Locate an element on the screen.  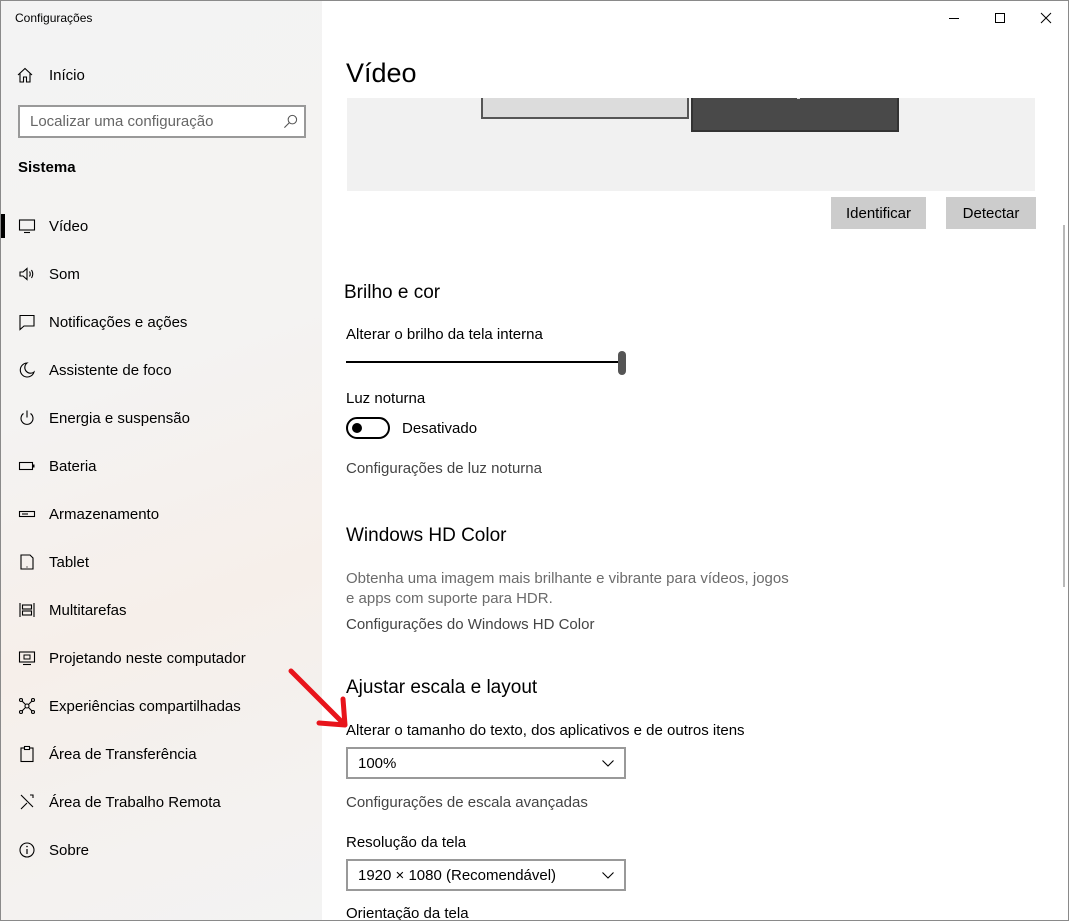
maximize-button is located at coordinates (1000, 18).